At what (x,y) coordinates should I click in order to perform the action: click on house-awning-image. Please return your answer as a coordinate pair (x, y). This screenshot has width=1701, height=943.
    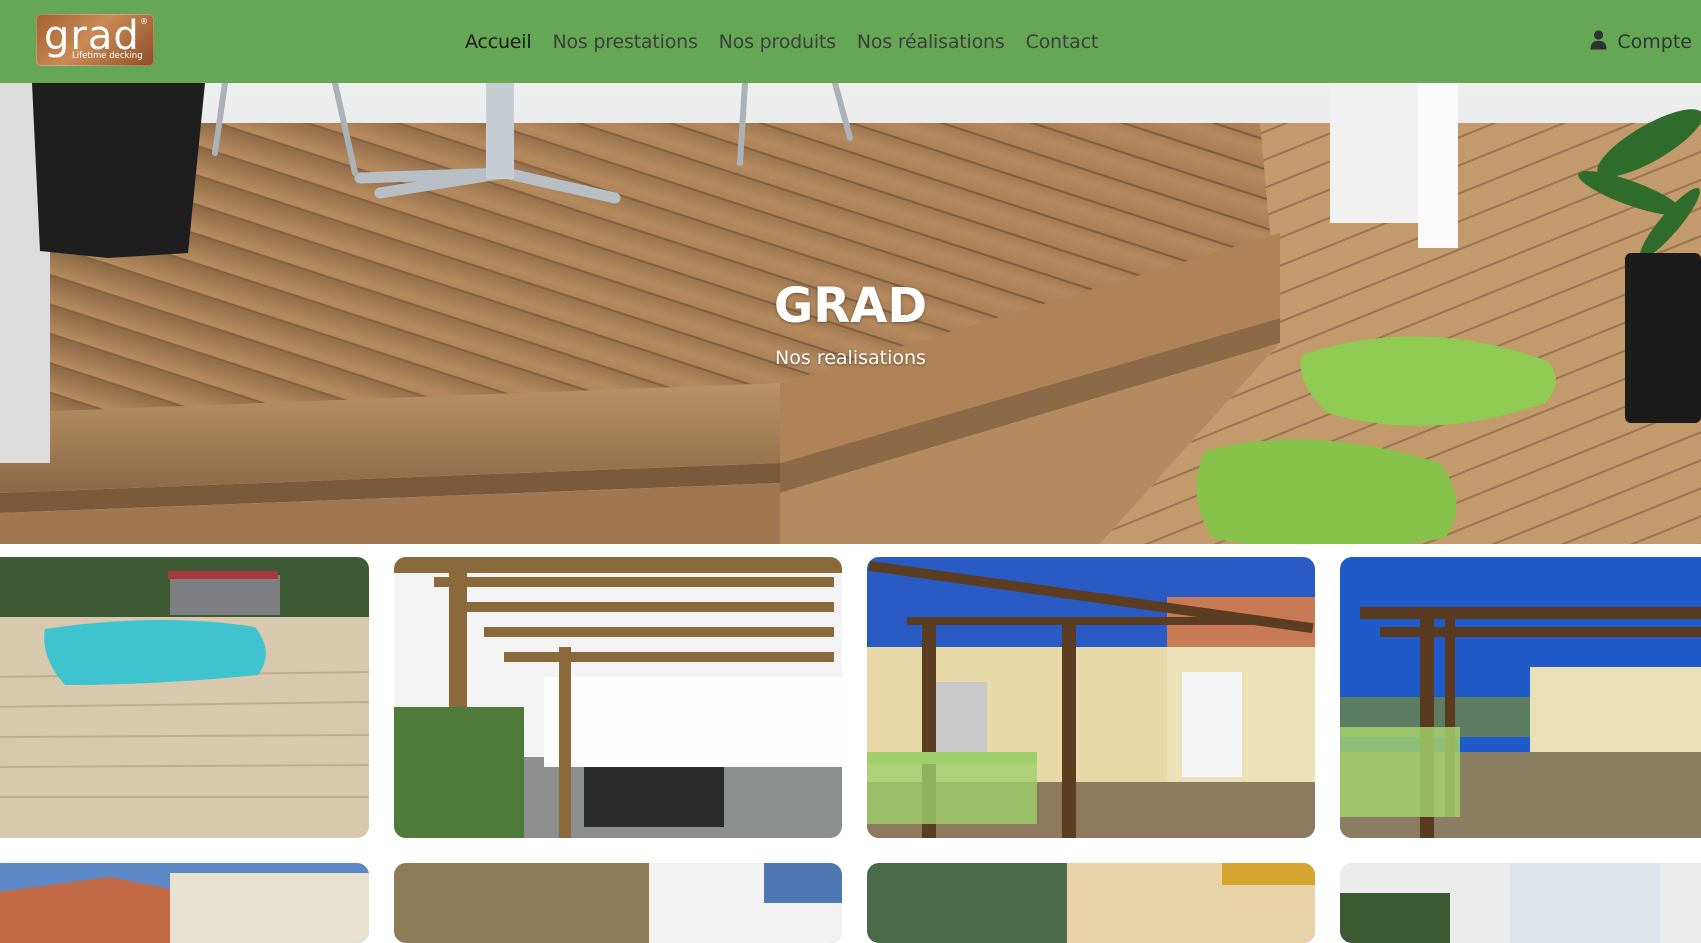
    Looking at the image, I should click on (1091, 903).